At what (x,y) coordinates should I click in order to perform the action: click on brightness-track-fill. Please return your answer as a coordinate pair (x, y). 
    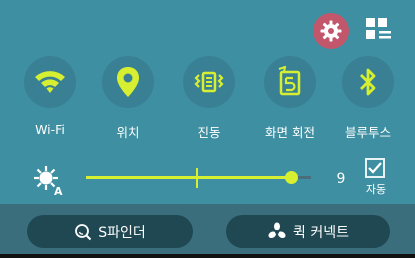
    Looking at the image, I should click on (188, 177).